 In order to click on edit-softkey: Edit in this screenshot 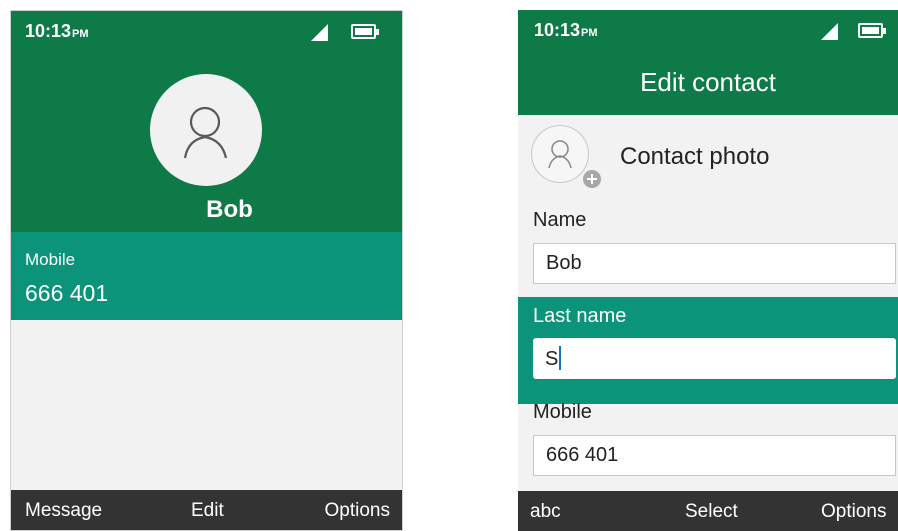, I will do `click(207, 511)`.